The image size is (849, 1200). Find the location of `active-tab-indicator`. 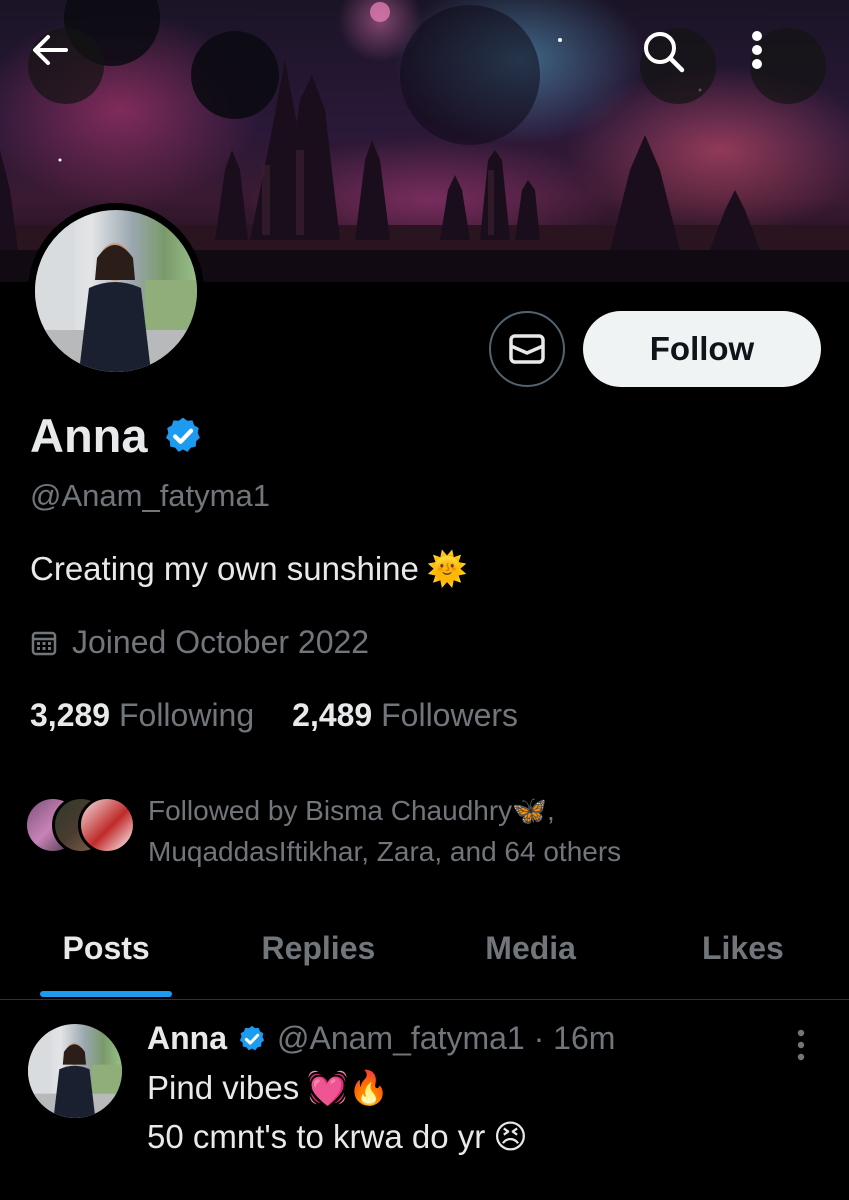

active-tab-indicator is located at coordinates (106, 994).